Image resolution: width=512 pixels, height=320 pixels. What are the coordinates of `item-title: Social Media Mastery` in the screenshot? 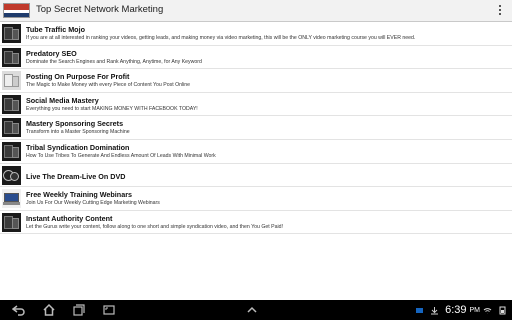 It's located at (62, 100).